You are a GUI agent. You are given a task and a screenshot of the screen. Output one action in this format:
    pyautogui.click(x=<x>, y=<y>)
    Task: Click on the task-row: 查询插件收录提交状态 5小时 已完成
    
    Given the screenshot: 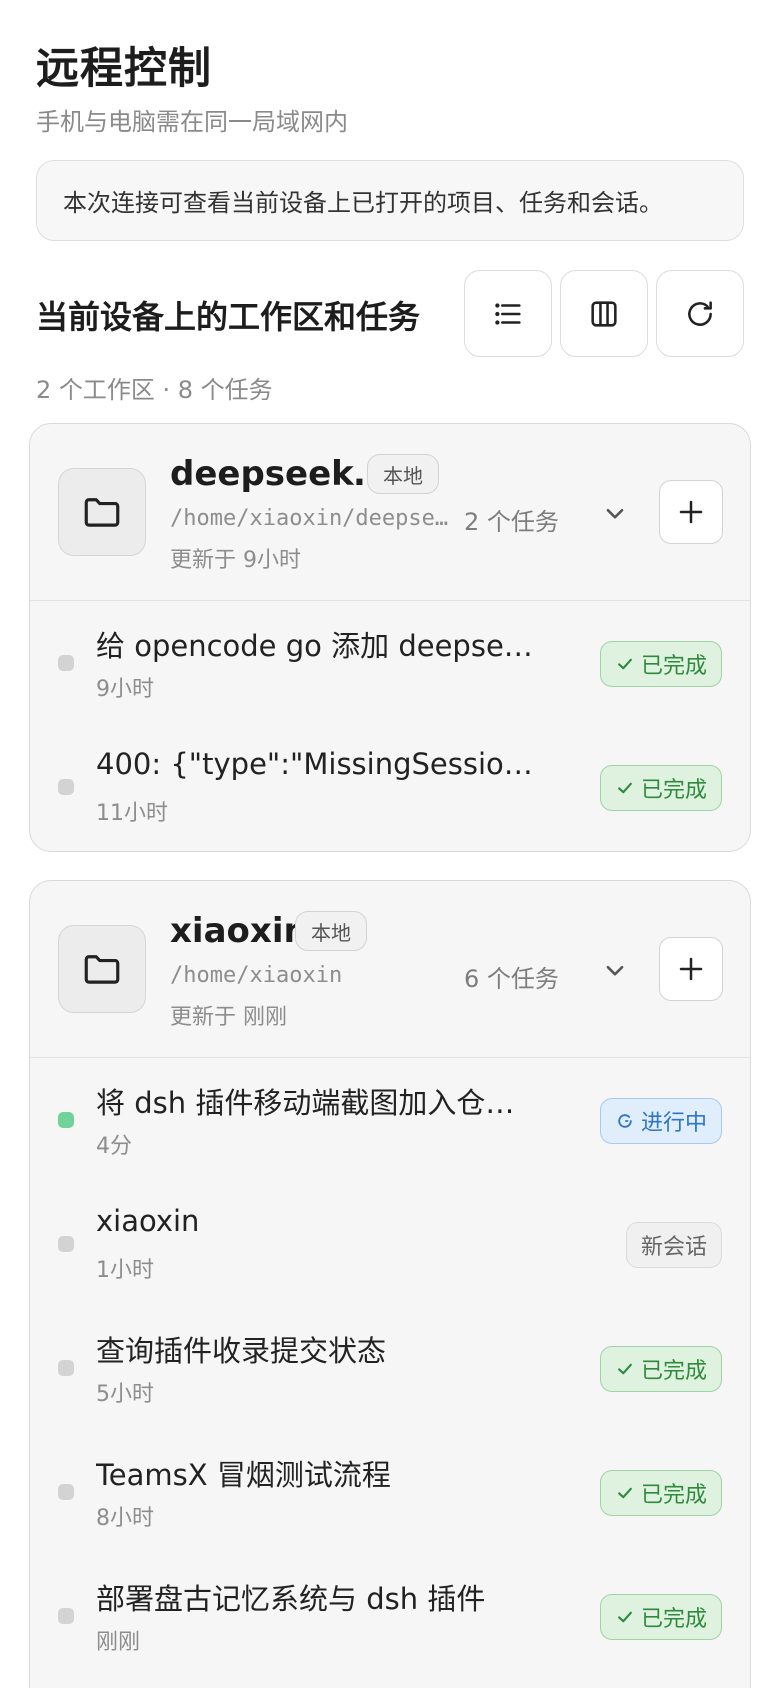 What is the action you would take?
    pyautogui.click(x=390, y=1368)
    